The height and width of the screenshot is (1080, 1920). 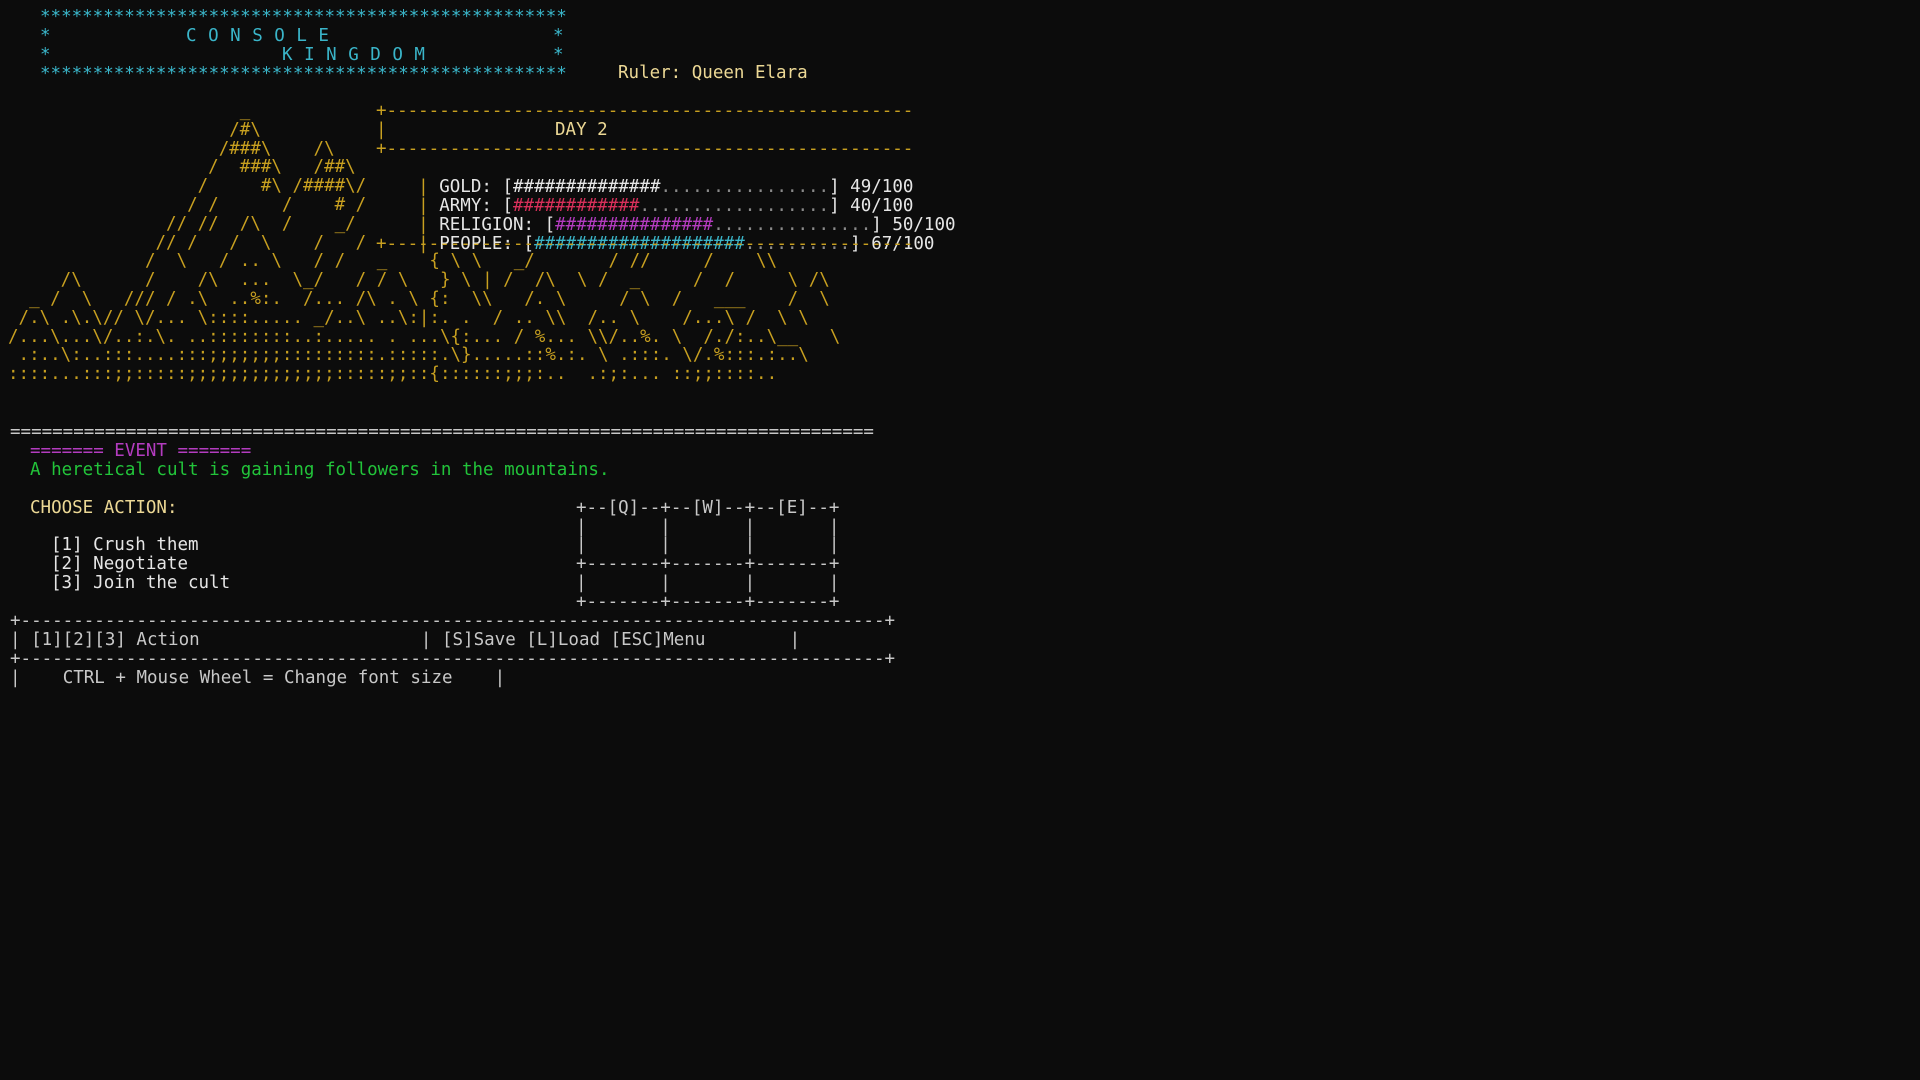 I want to click on qwe-grid-row2: | | | |, so click(x=708, y=545).